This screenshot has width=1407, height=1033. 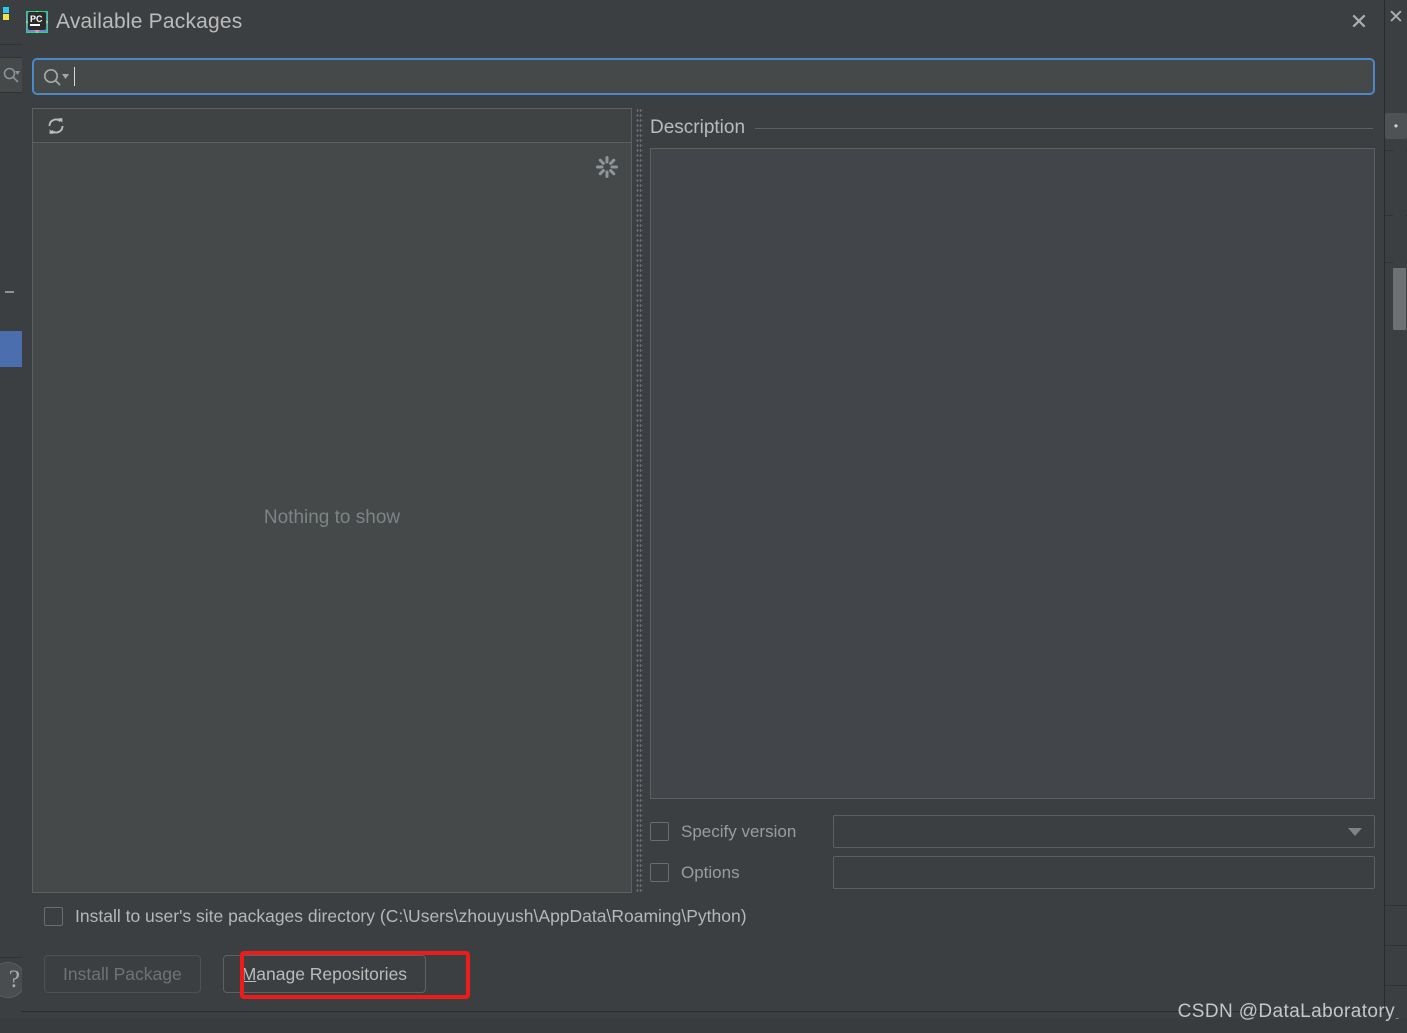 I want to click on background-chip: •, so click(x=1396, y=126).